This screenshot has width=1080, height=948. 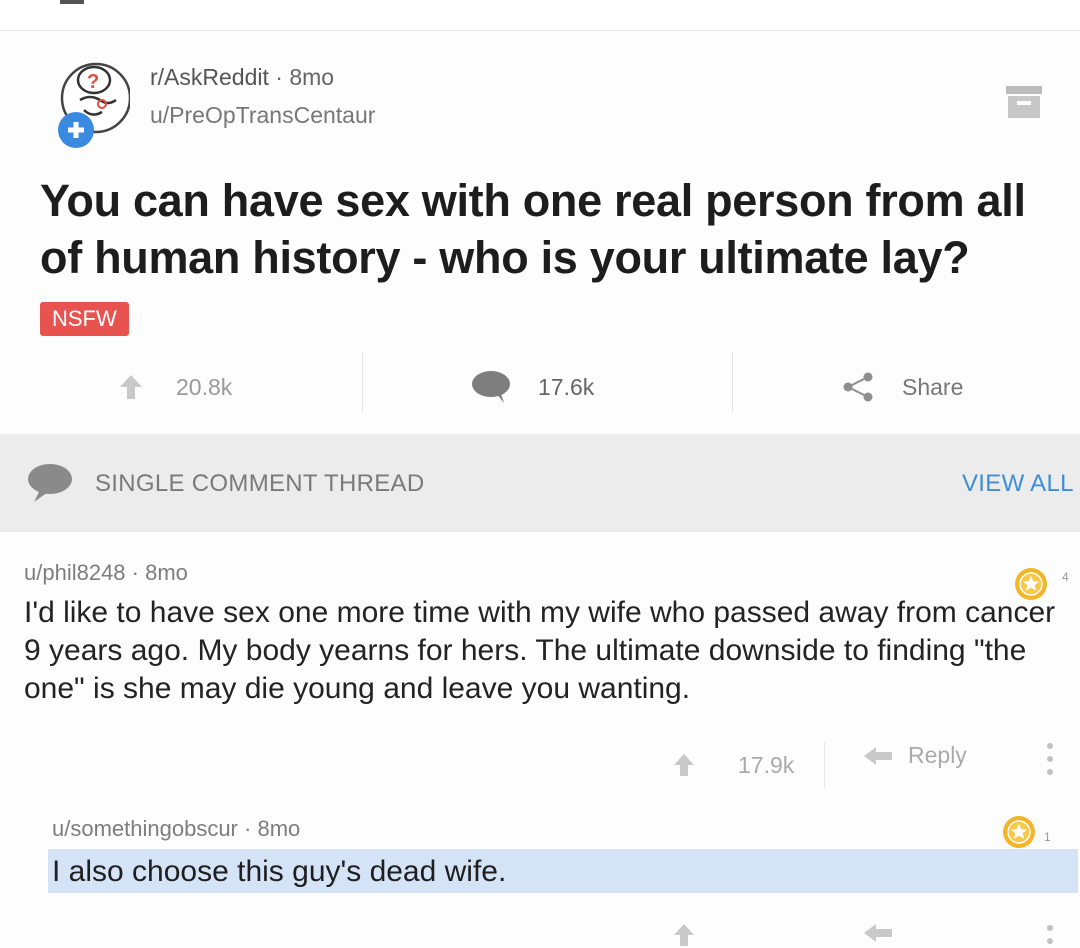 I want to click on reply-label: Reply, so click(x=937, y=755).